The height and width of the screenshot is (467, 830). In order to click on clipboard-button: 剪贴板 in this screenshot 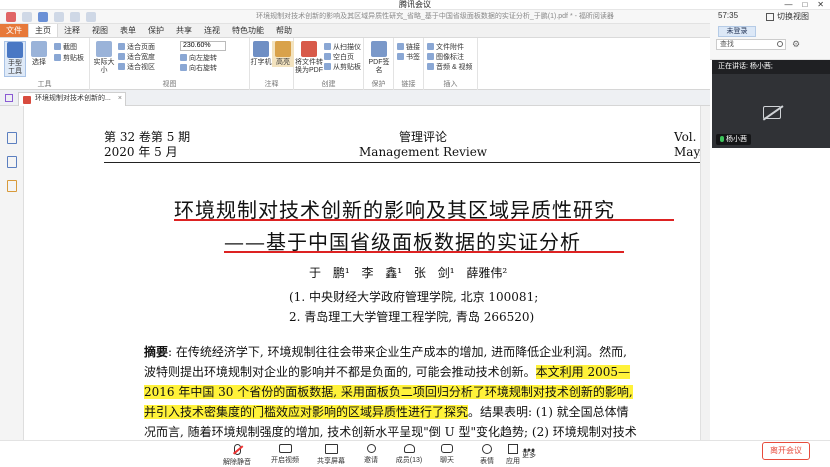, I will do `click(69, 57)`.